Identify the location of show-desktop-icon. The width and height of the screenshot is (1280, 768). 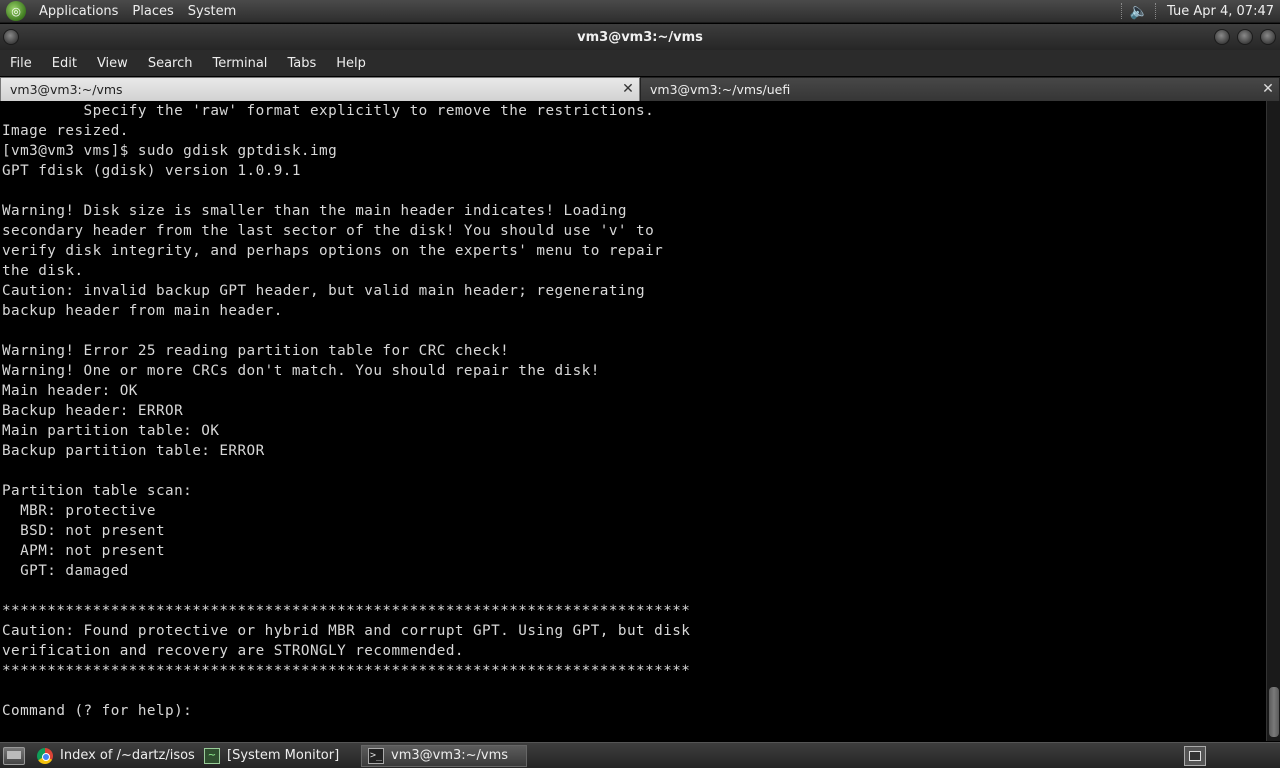
(14, 755).